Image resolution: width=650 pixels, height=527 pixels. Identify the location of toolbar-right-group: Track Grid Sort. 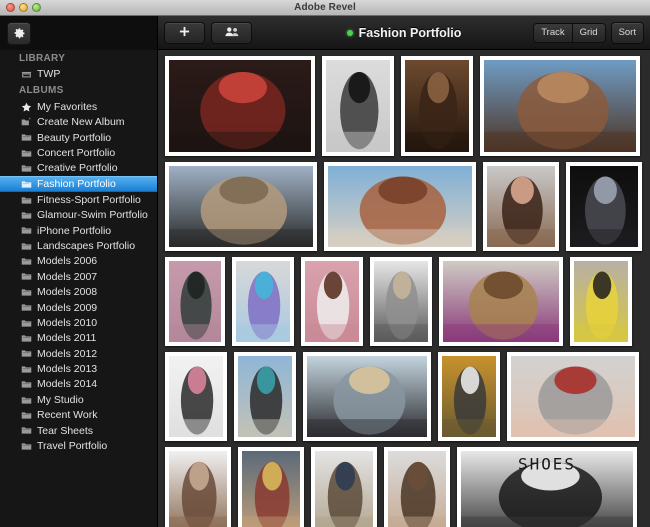
(588, 32).